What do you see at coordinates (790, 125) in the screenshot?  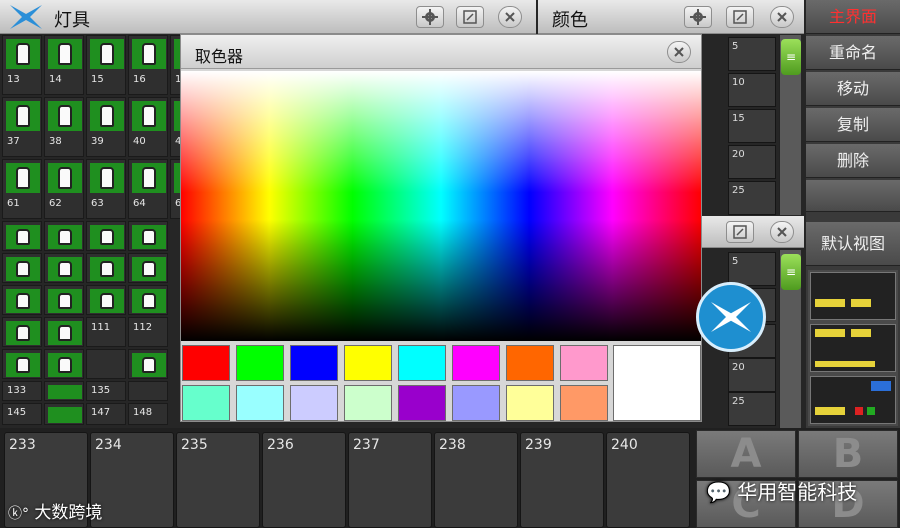 I see `color-list-top-scrollbar: ≡` at bounding box center [790, 125].